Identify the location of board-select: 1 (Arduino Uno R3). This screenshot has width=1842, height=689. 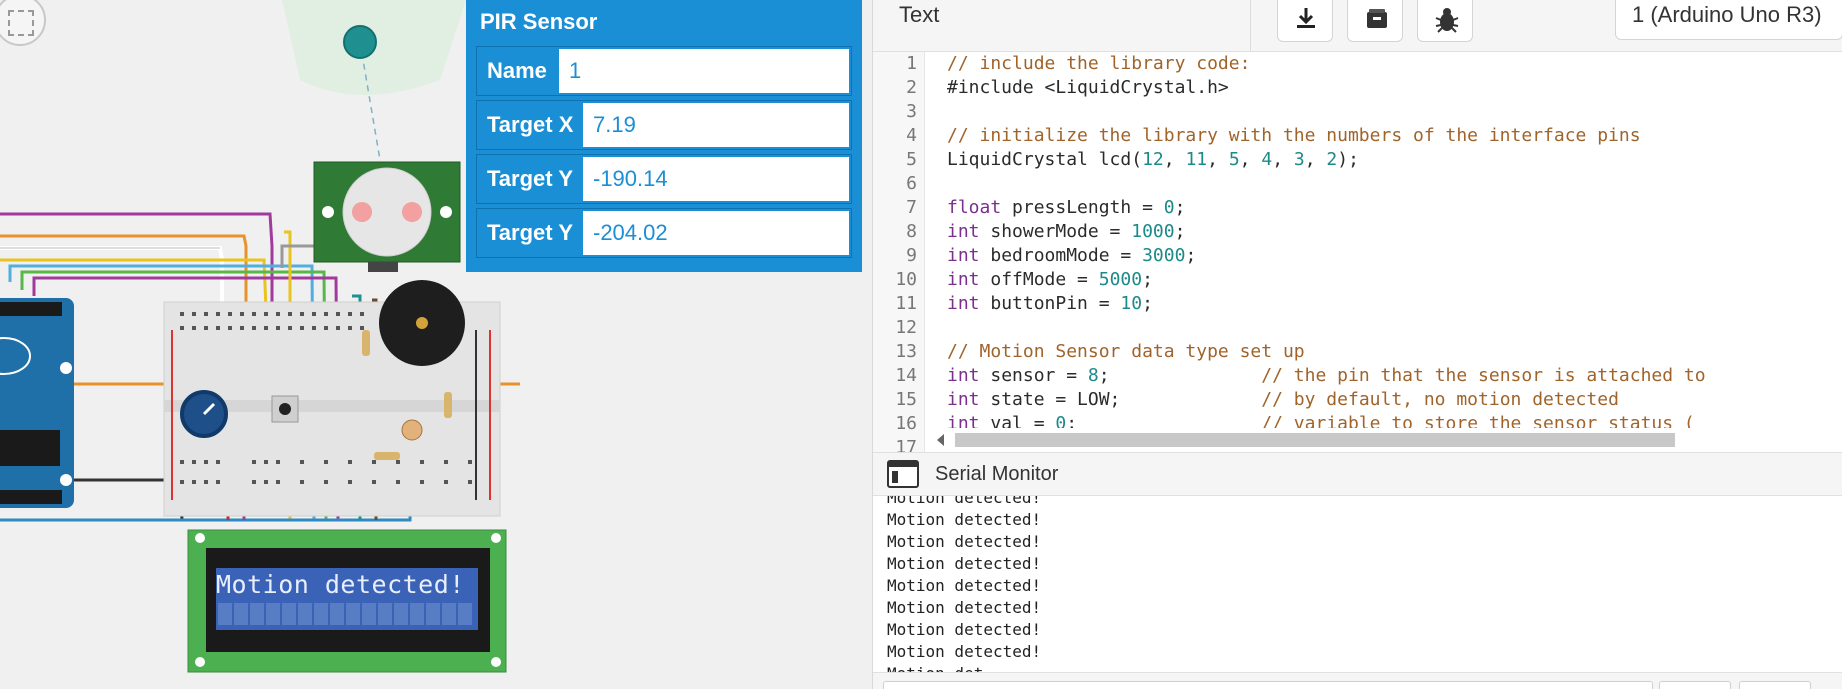
(1728, 20).